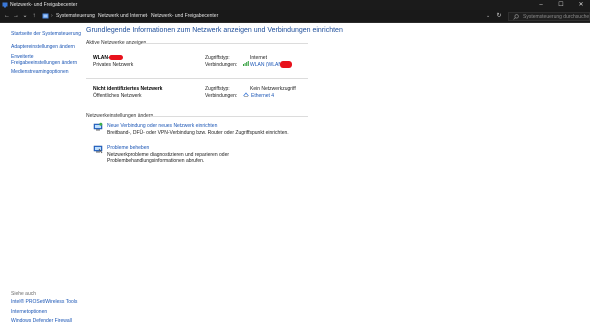 The height and width of the screenshot is (331, 590). Describe the element at coordinates (101, 58) in the screenshot. I see `network-name: WLAN-` at that location.